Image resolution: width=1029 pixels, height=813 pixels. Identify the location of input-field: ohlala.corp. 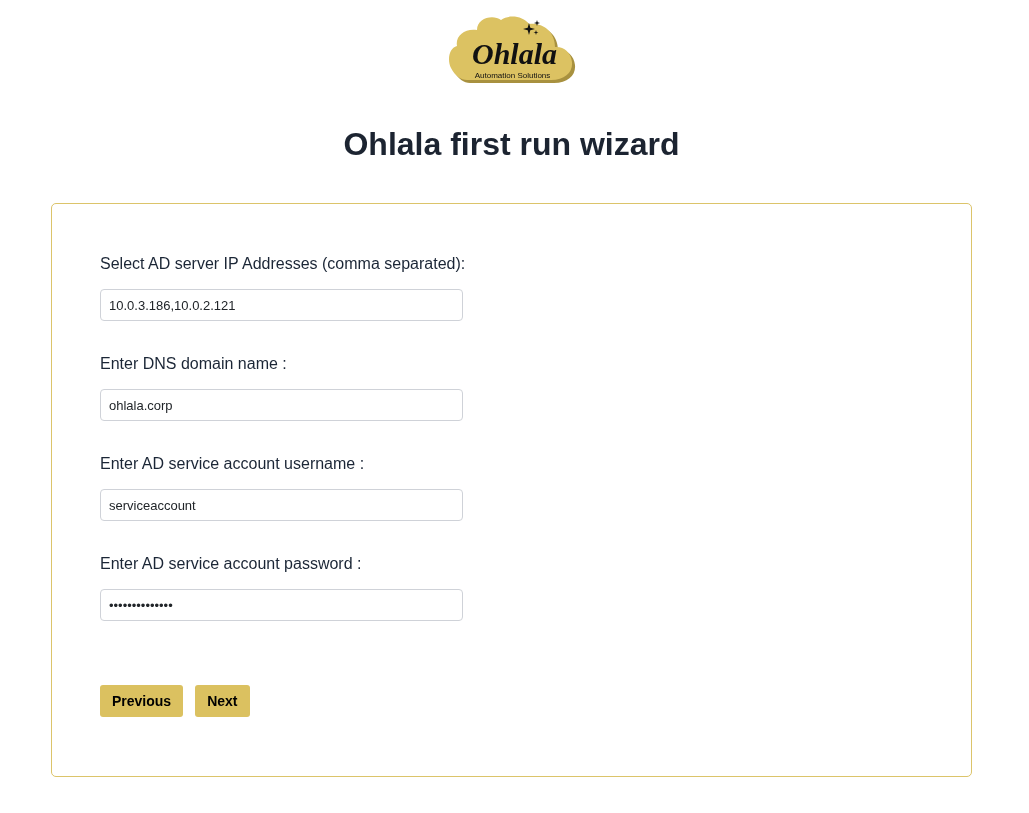
(281, 405).